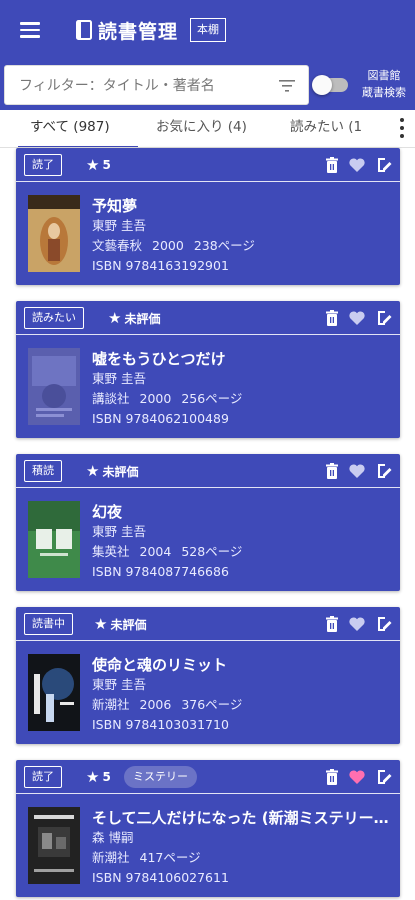  Describe the element at coordinates (117, 86) in the screenshot. I see `filter-placeholder: フィルター：タイトル・著者名` at that location.